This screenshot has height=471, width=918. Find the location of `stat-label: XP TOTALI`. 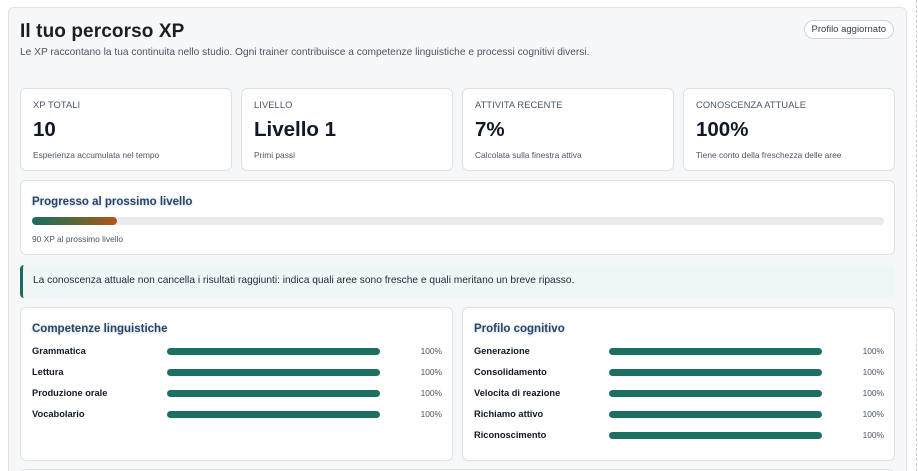

stat-label: XP TOTALI is located at coordinates (57, 105).